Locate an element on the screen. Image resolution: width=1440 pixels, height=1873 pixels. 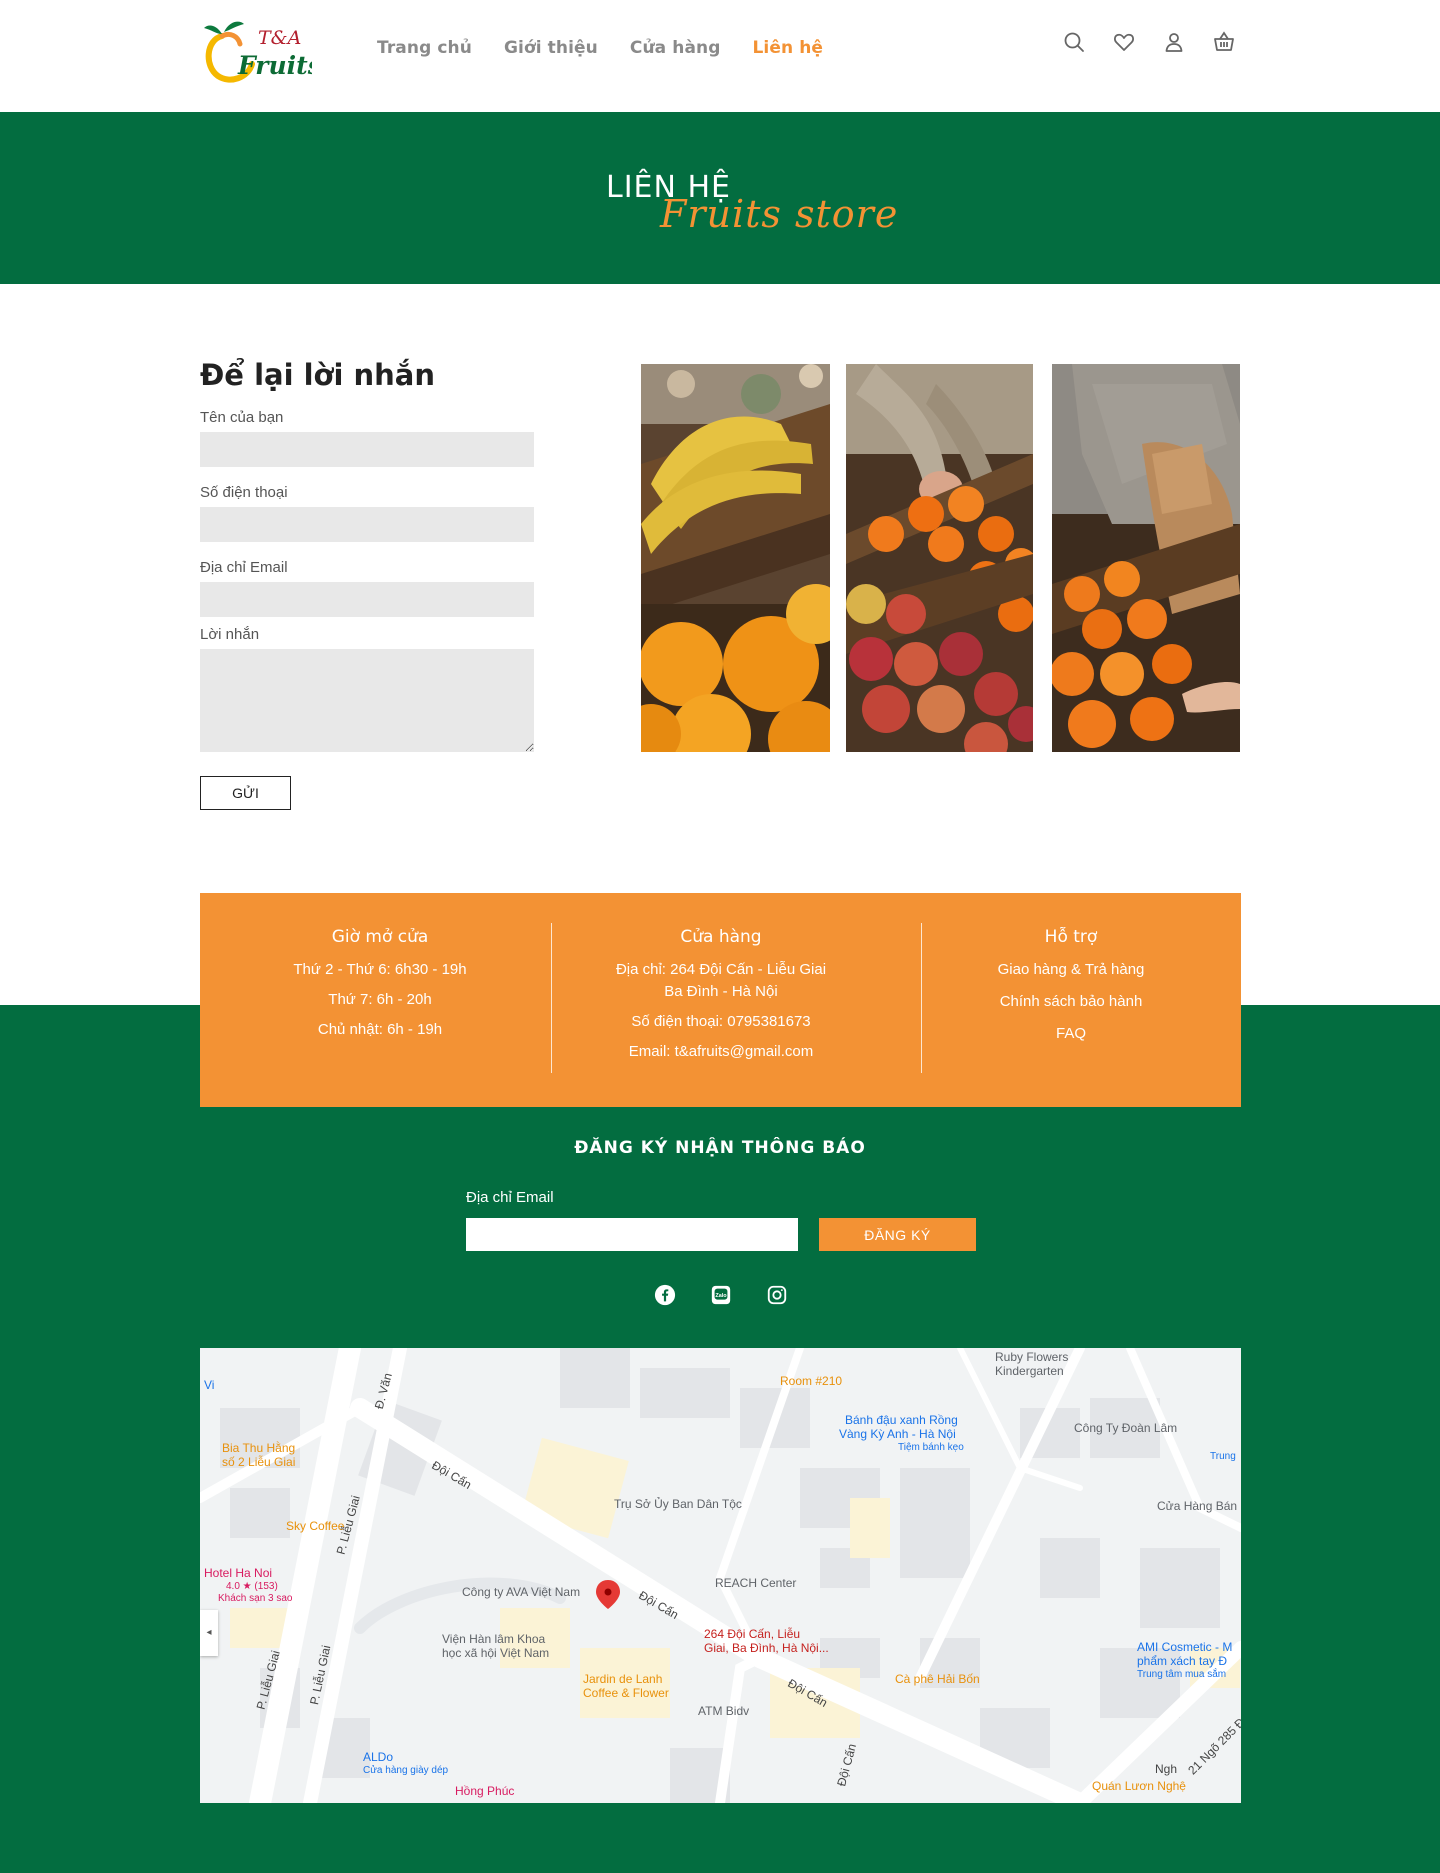
store-title: Cửa hàng is located at coordinates (721, 937).